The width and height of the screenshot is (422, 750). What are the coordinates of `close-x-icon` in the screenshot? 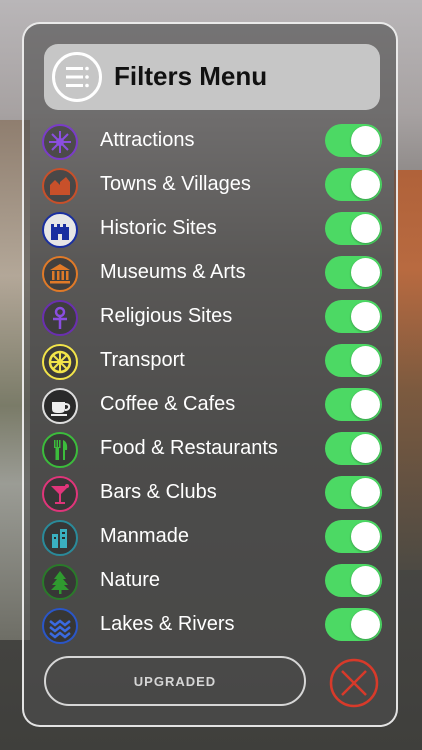 It's located at (354, 683).